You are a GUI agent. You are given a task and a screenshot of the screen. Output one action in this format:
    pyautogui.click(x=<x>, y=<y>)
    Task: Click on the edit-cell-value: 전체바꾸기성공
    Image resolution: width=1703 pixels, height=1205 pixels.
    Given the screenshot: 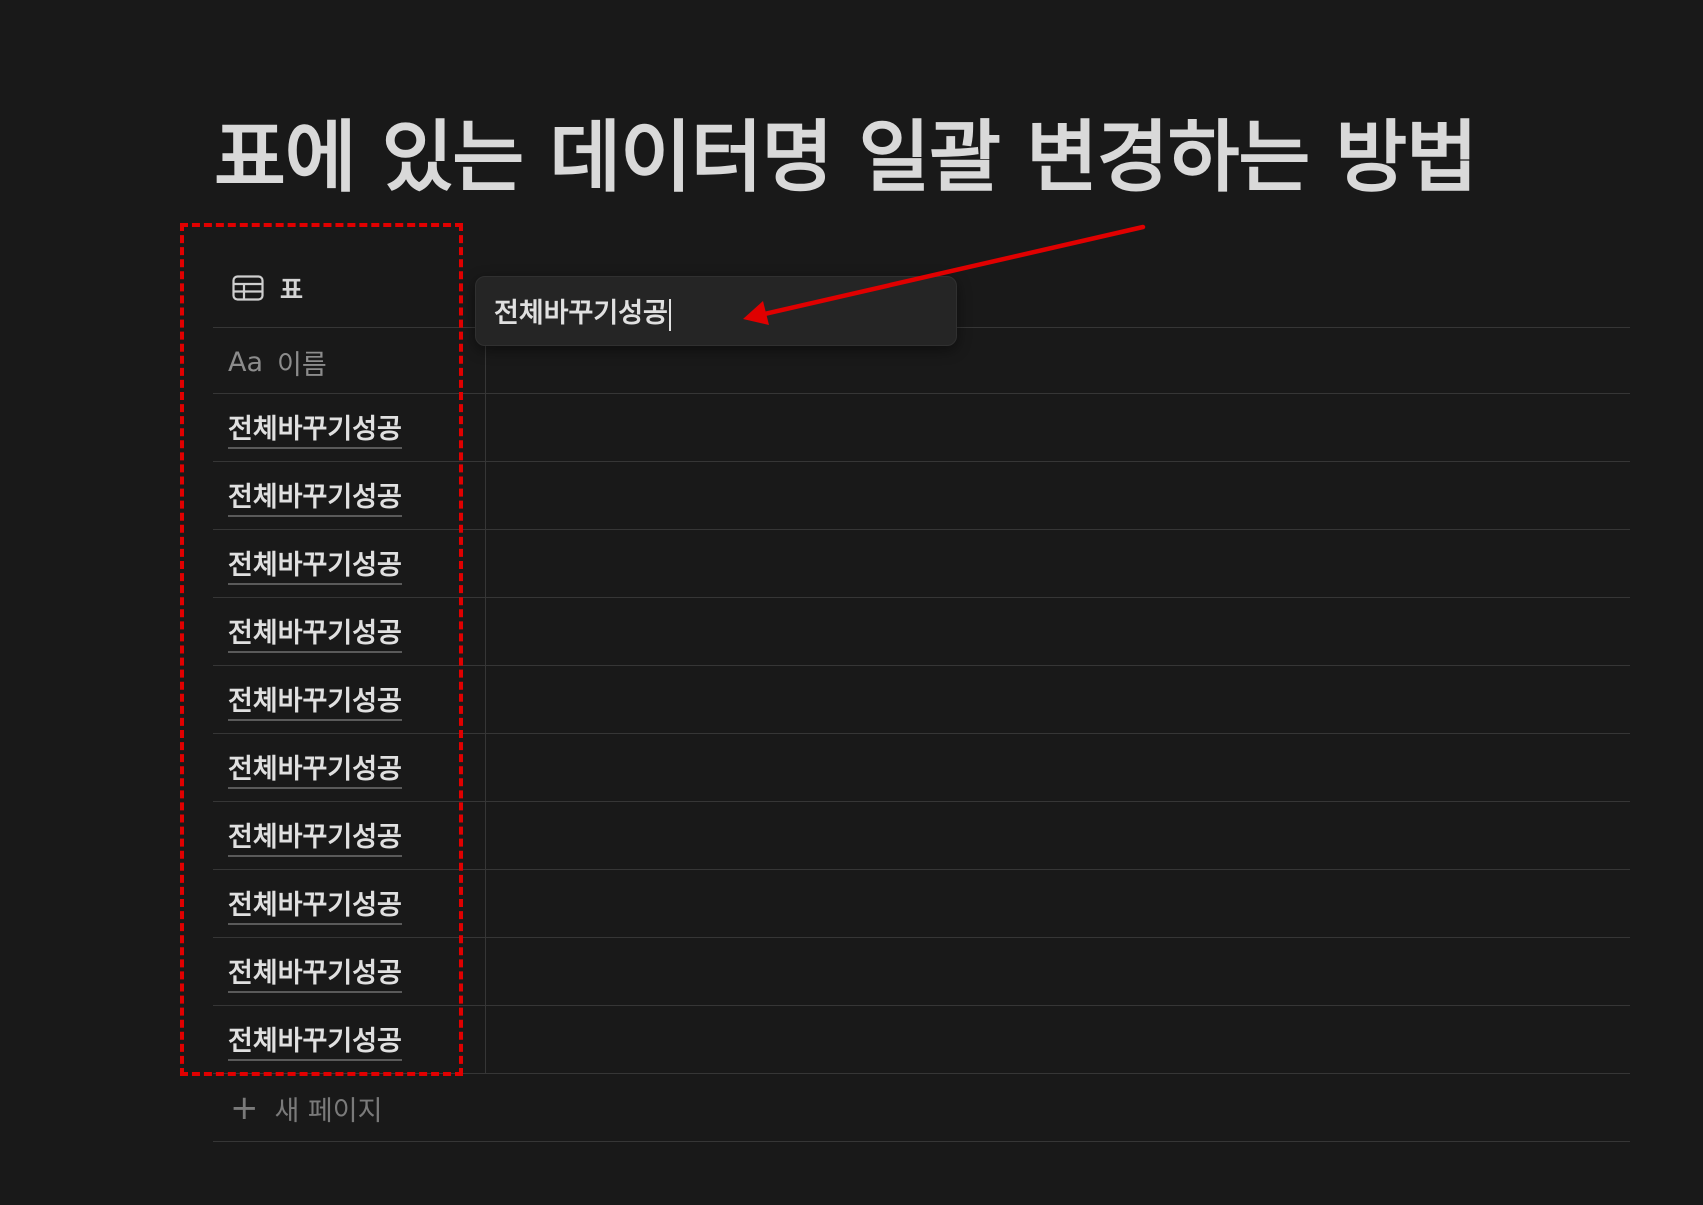 What is the action you would take?
    pyautogui.click(x=581, y=314)
    